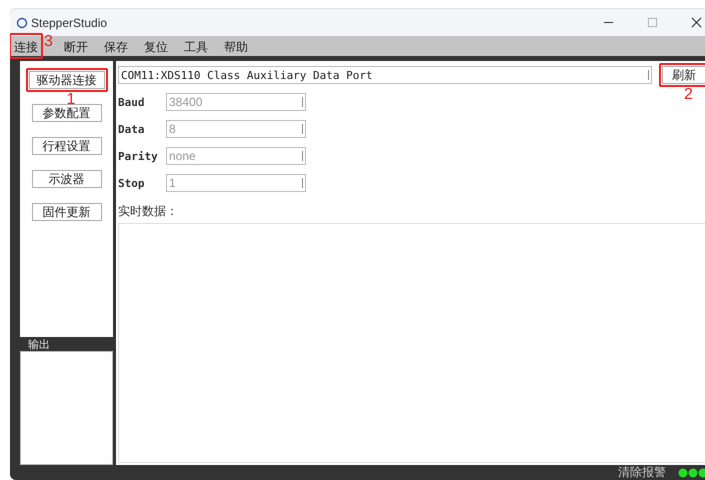  What do you see at coordinates (39, 344) in the screenshot?
I see `output-label: 输出` at bounding box center [39, 344].